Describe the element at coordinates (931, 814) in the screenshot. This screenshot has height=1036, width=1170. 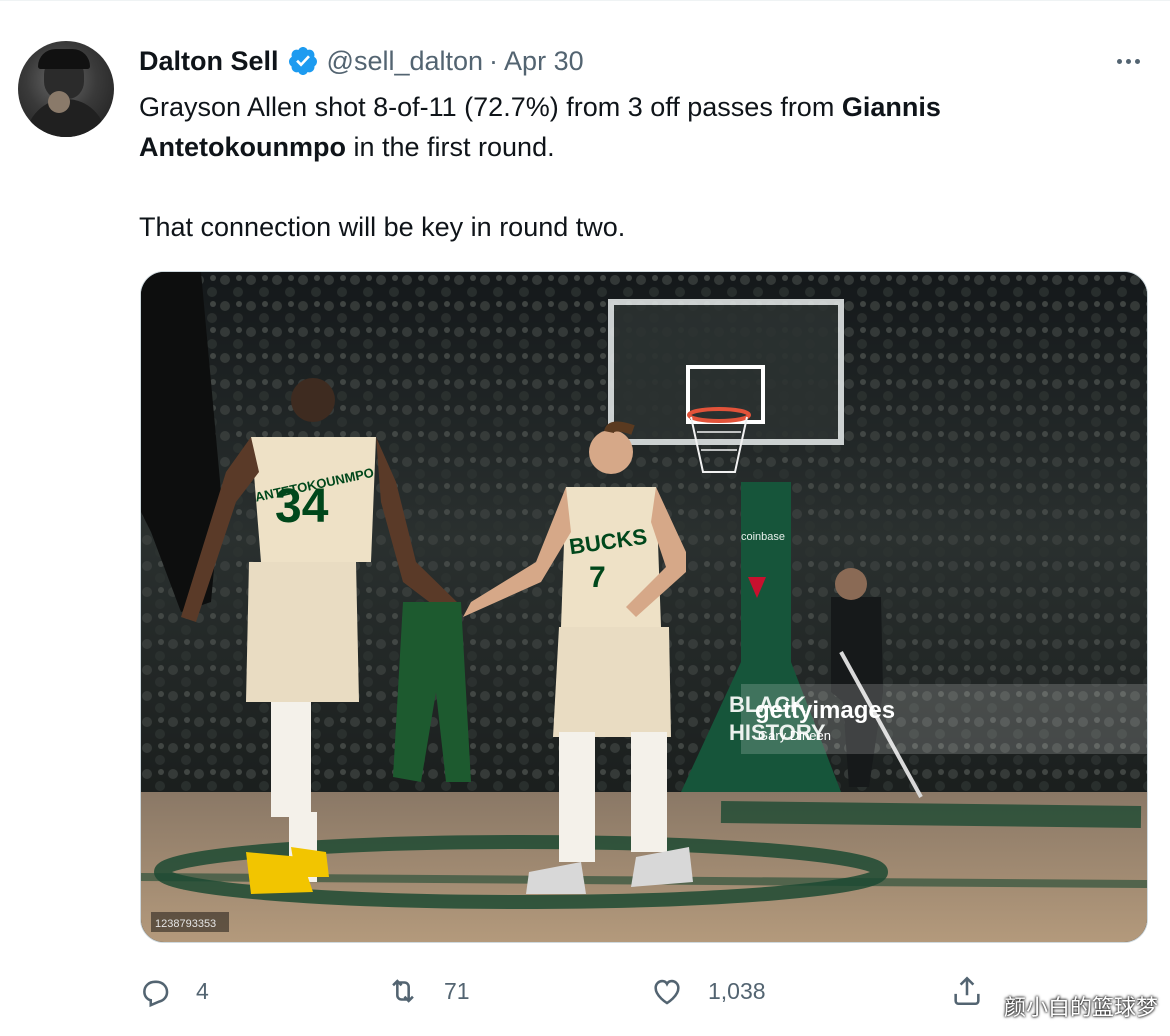
I see `court-paint-edge` at that location.